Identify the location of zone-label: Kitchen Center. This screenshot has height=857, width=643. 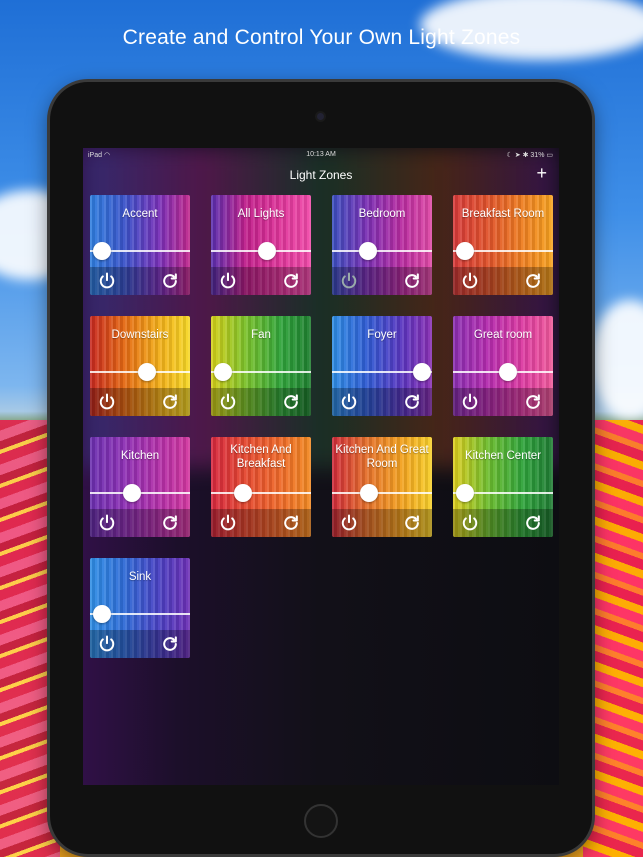
(503, 456).